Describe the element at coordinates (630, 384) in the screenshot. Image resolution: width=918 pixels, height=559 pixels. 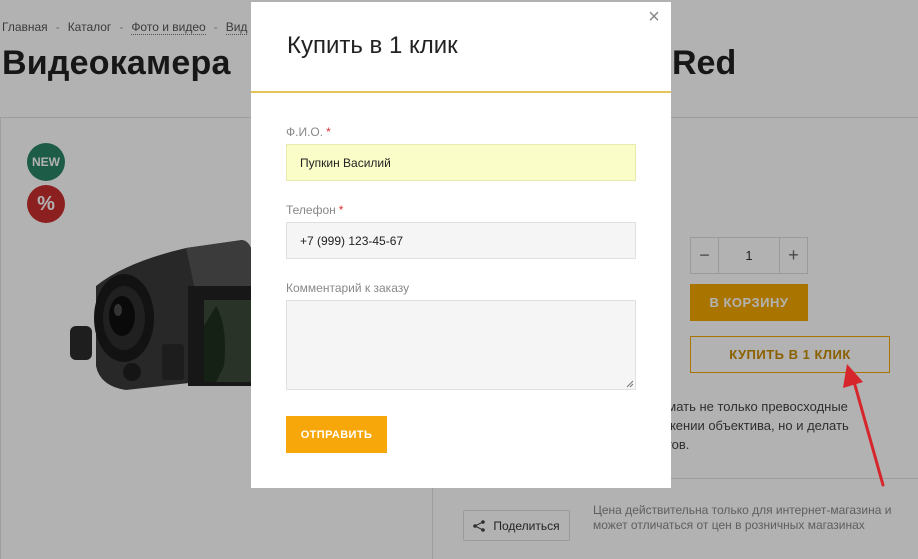
I see `resize-grip-icon` at that location.